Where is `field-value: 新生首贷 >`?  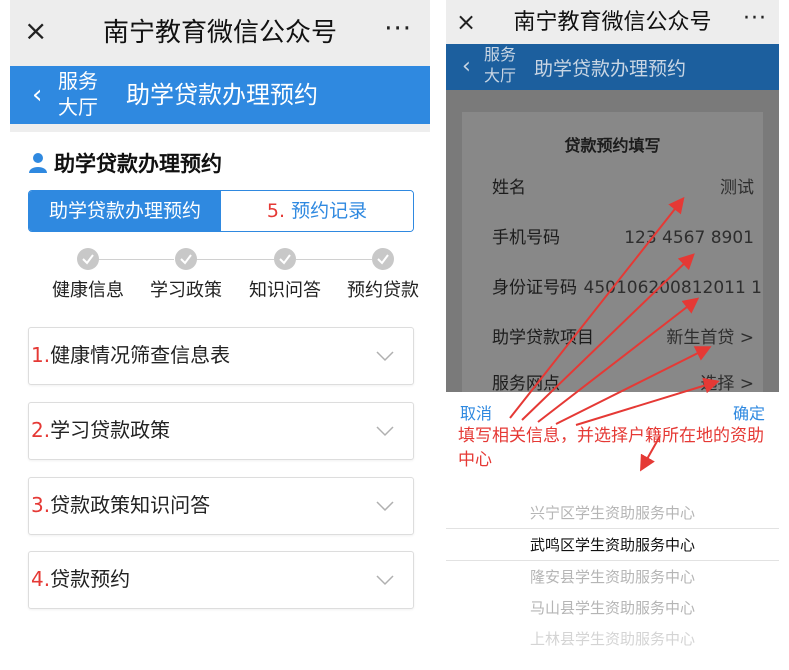
field-value: 新生首贷 > is located at coordinates (710, 338).